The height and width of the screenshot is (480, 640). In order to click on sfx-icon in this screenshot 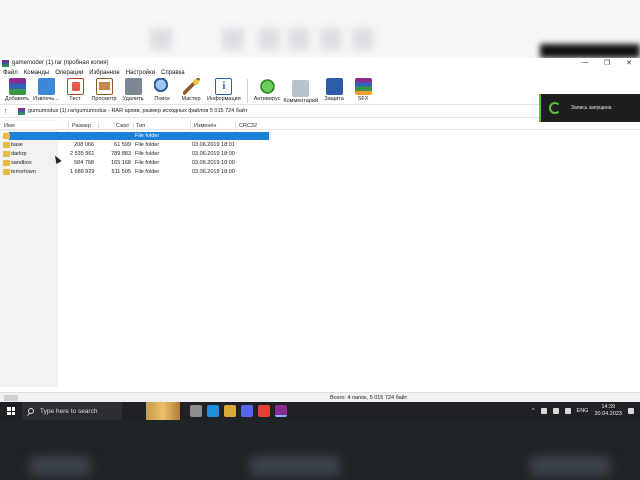, I will do `click(363, 86)`.